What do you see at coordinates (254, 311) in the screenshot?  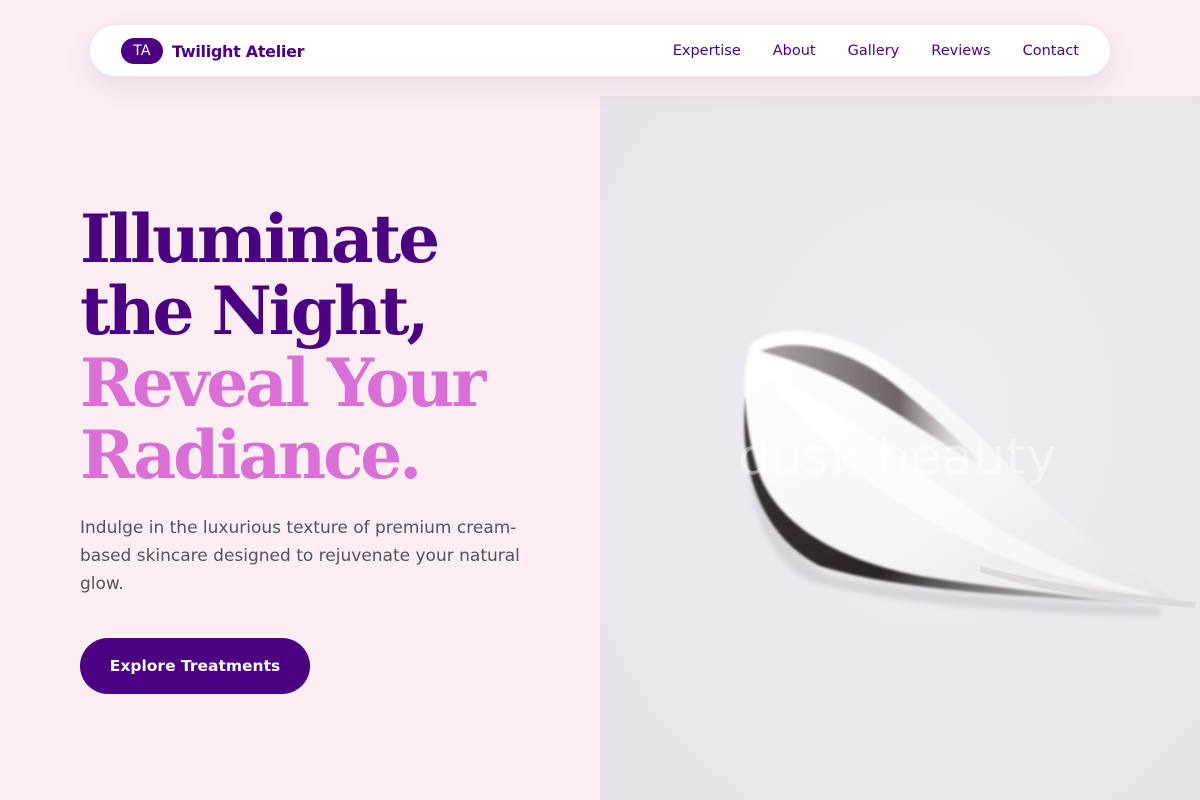 I see `headline-line-2: the Night,` at bounding box center [254, 311].